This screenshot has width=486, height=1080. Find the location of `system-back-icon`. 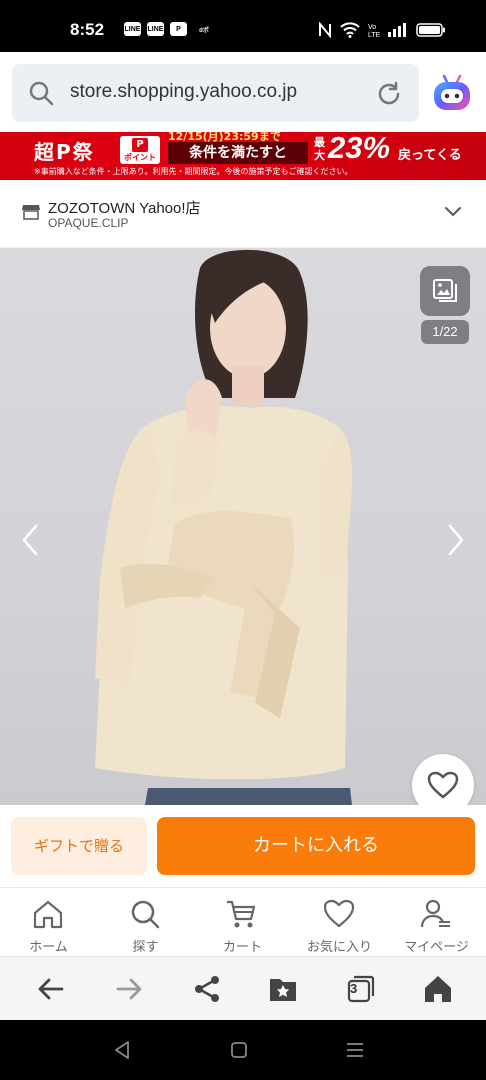

system-back-icon is located at coordinates (122, 1050).